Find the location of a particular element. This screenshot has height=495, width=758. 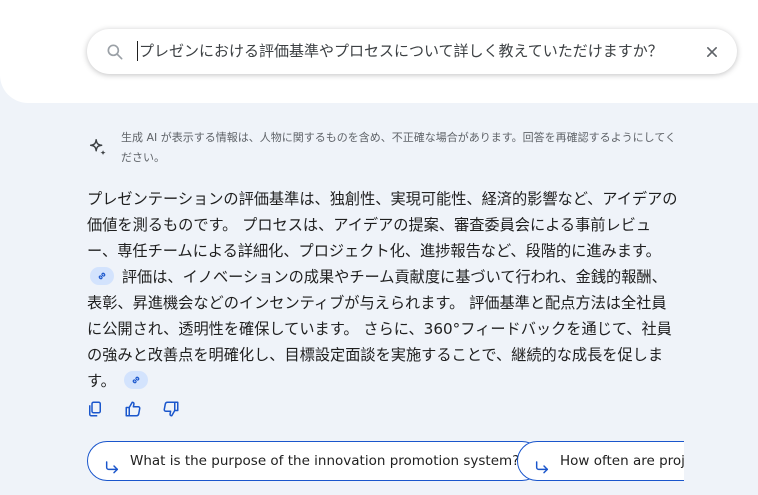

close-icon is located at coordinates (712, 52).